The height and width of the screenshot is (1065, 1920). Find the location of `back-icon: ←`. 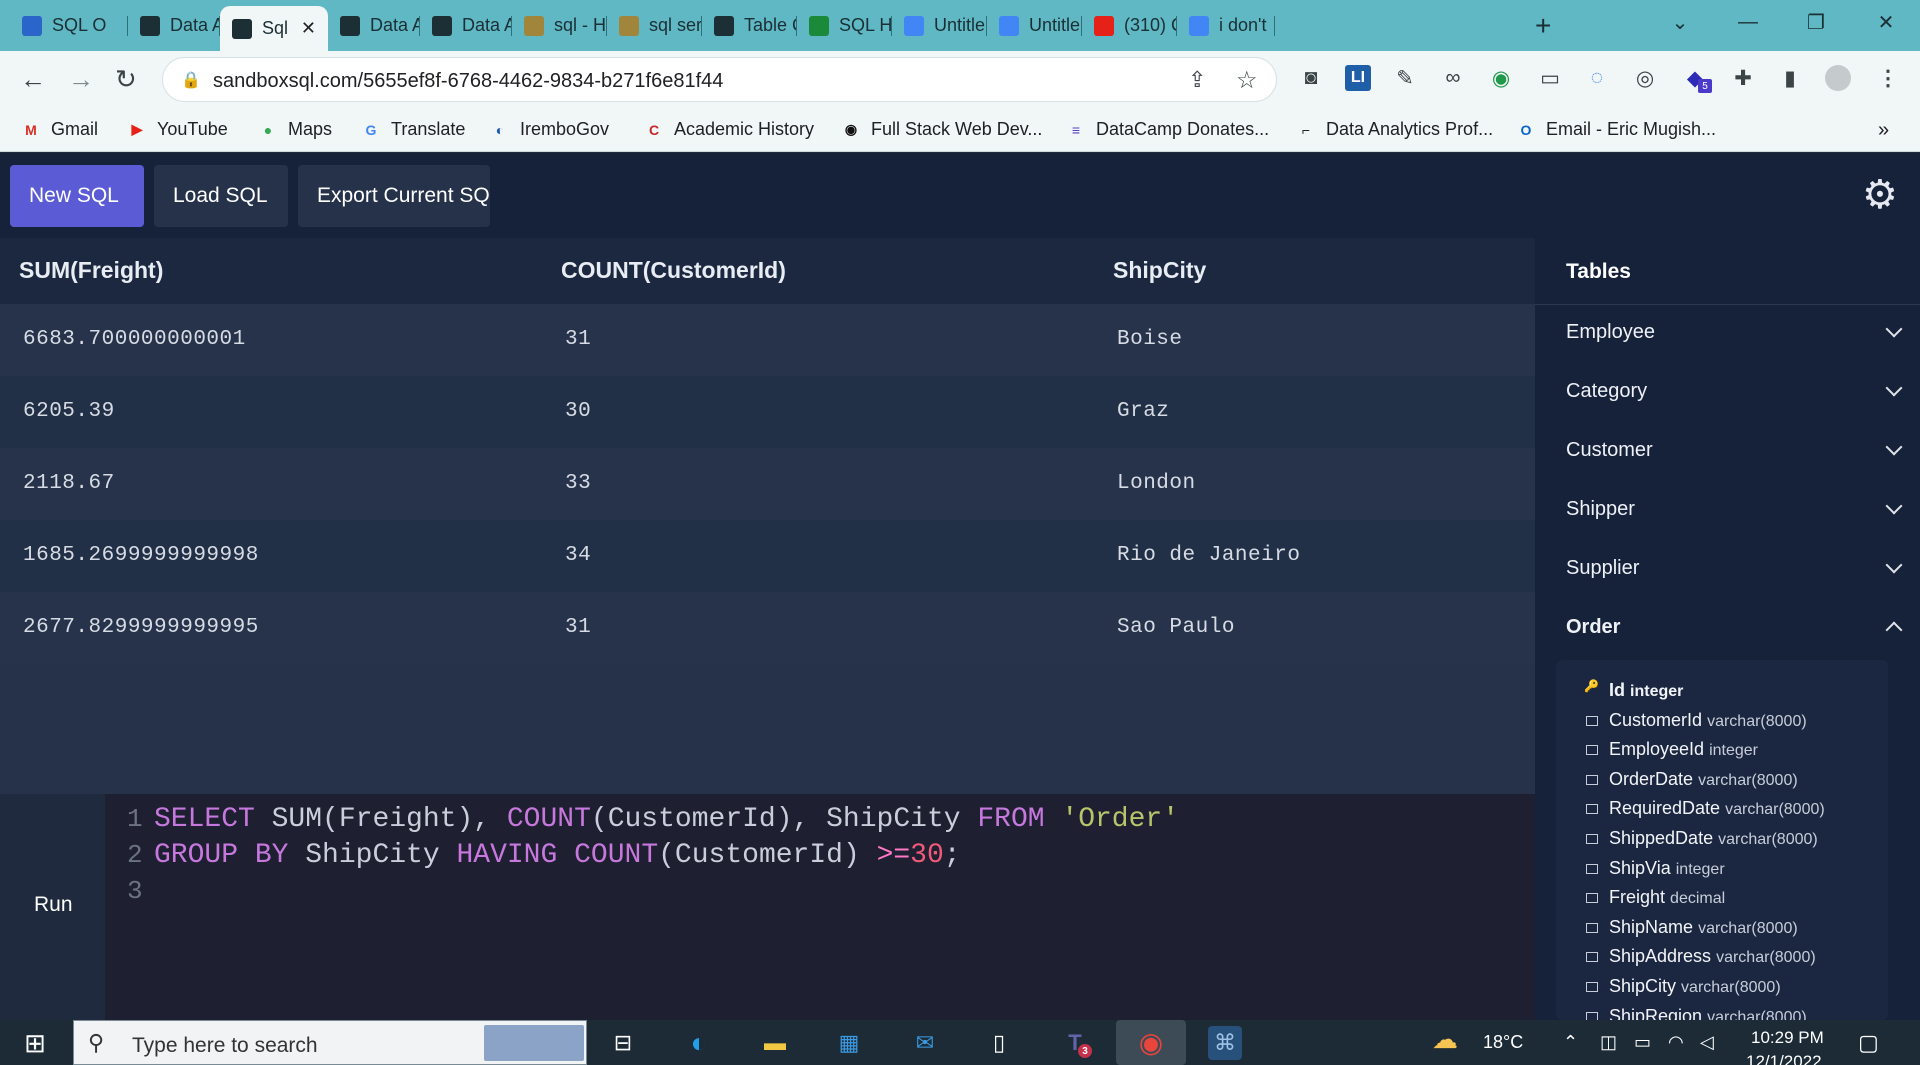

back-icon: ← is located at coordinates (33, 79).